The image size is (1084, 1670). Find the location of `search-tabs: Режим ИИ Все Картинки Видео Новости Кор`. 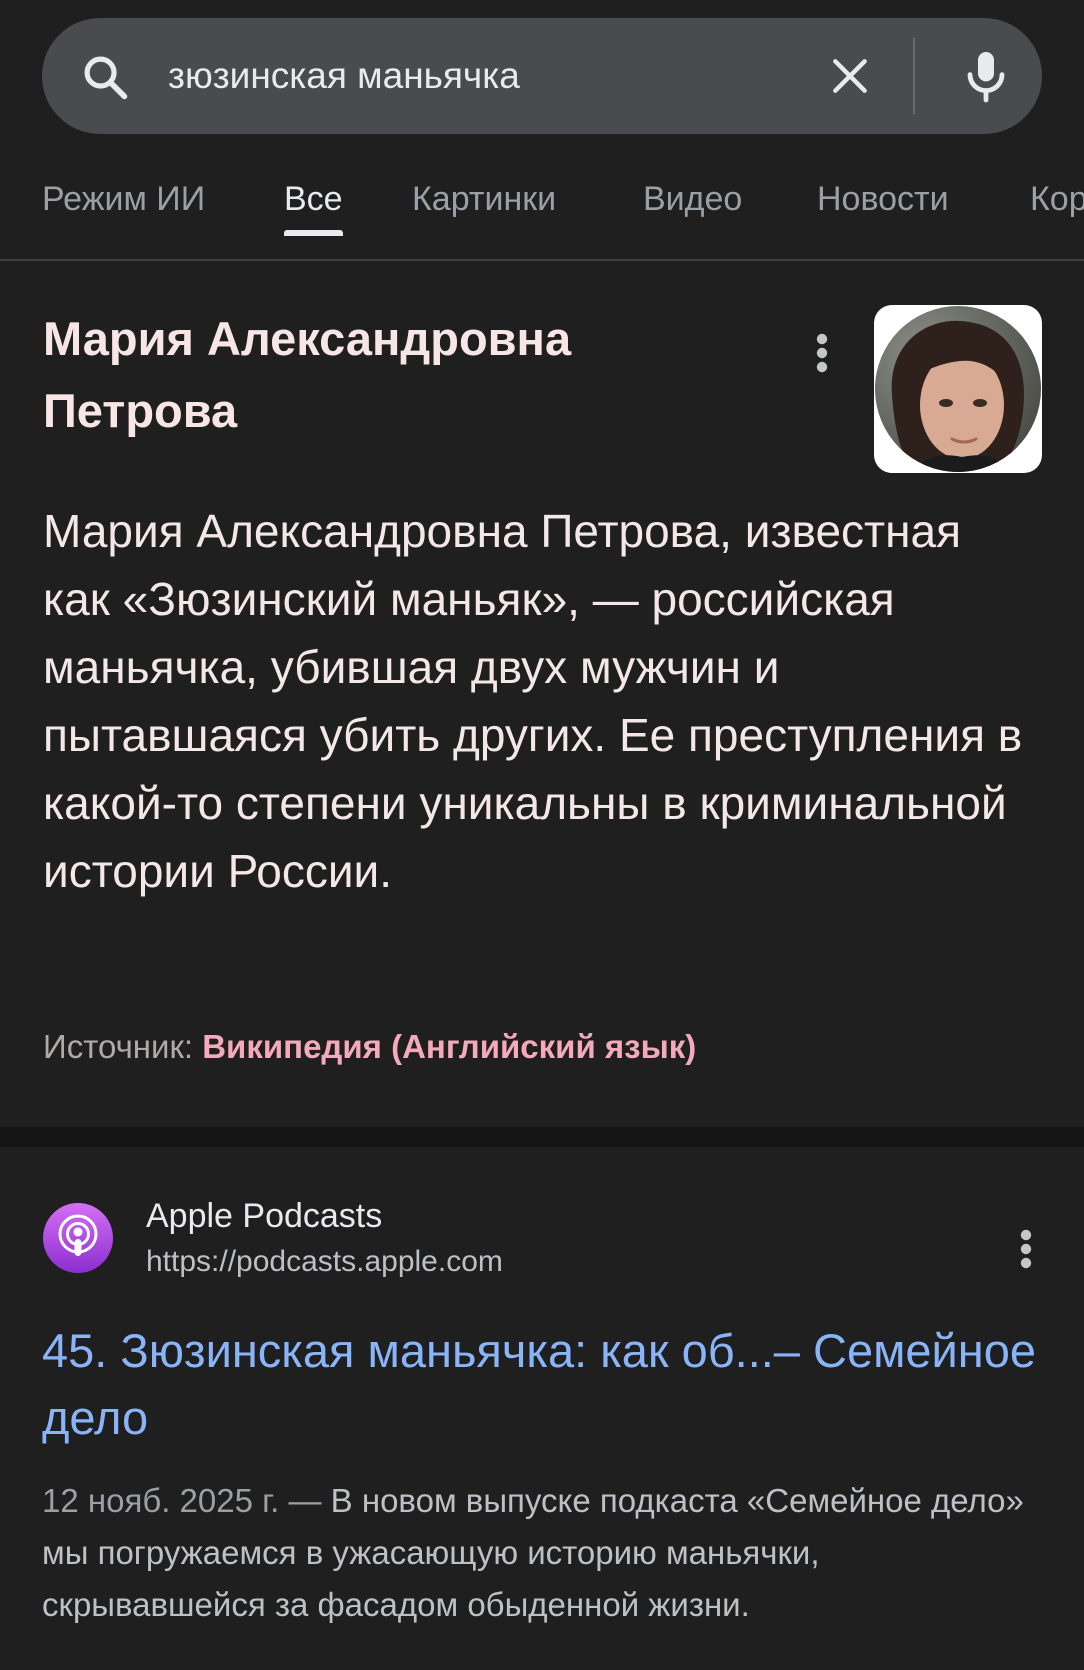

search-tabs: Режим ИИ Все Картинки Видео Новости Кор is located at coordinates (542, 215).